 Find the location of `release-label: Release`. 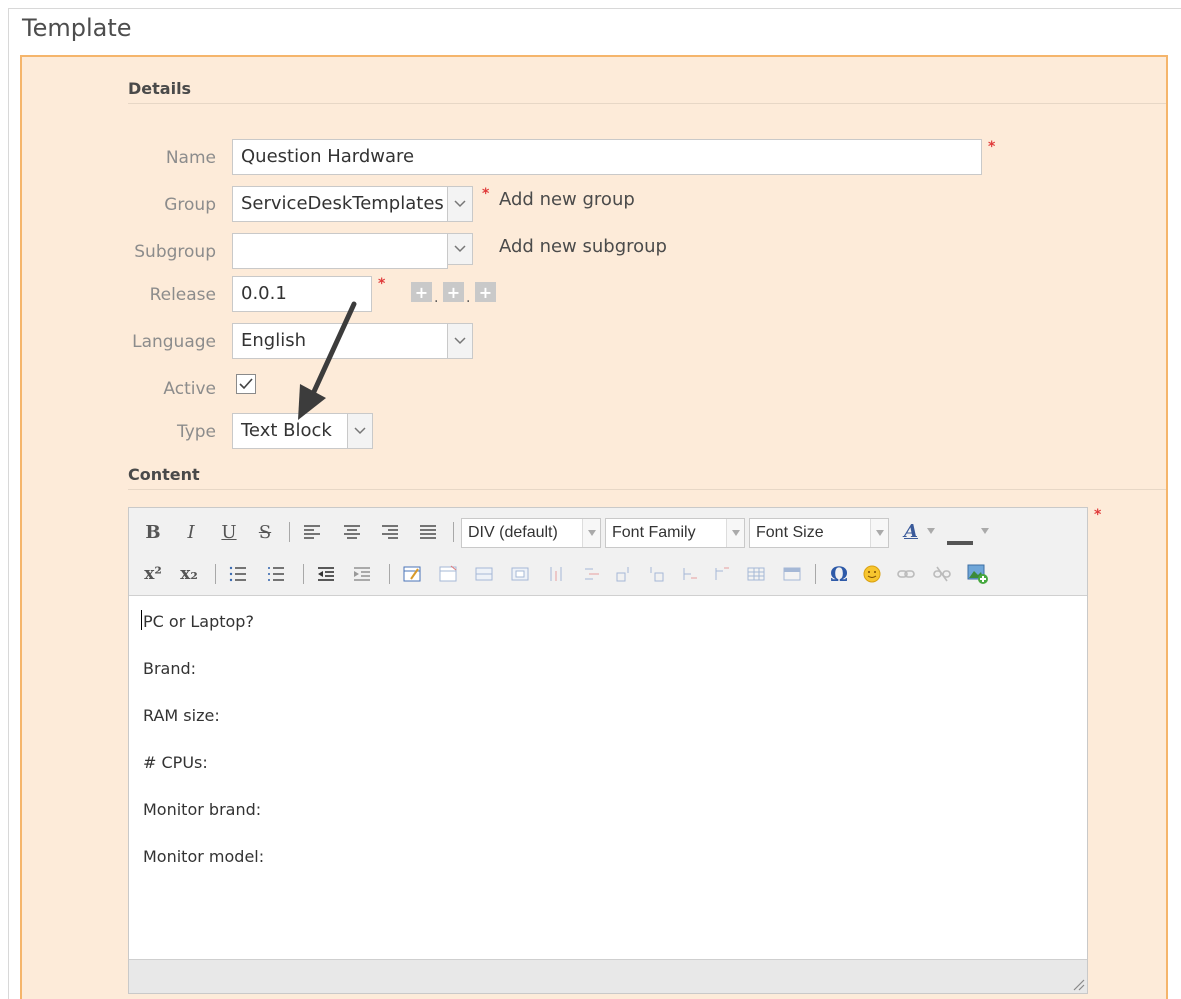

release-label: Release is located at coordinates (182, 295).